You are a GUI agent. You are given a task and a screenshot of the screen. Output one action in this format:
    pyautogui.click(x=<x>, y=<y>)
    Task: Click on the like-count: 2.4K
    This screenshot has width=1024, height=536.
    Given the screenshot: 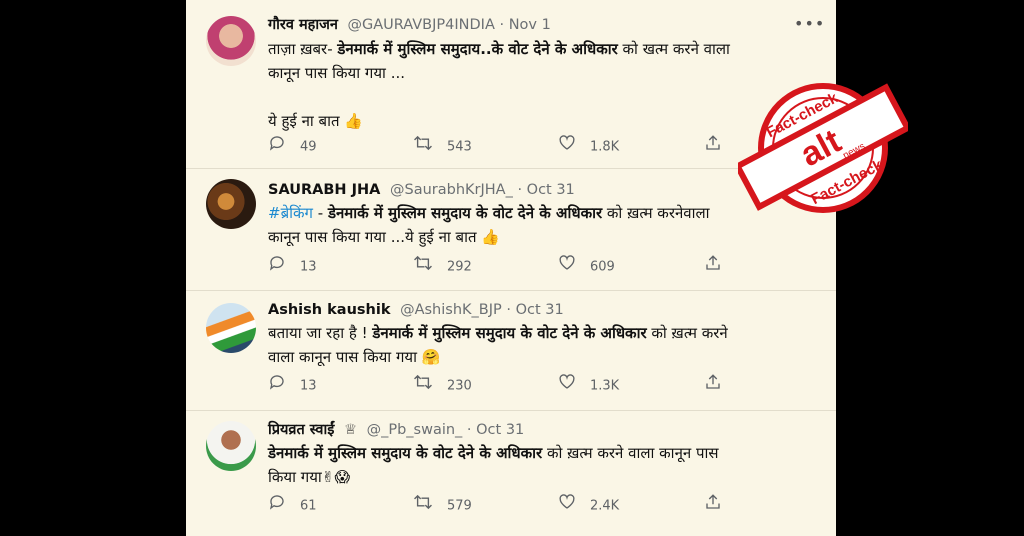 What is the action you would take?
    pyautogui.click(x=605, y=506)
    